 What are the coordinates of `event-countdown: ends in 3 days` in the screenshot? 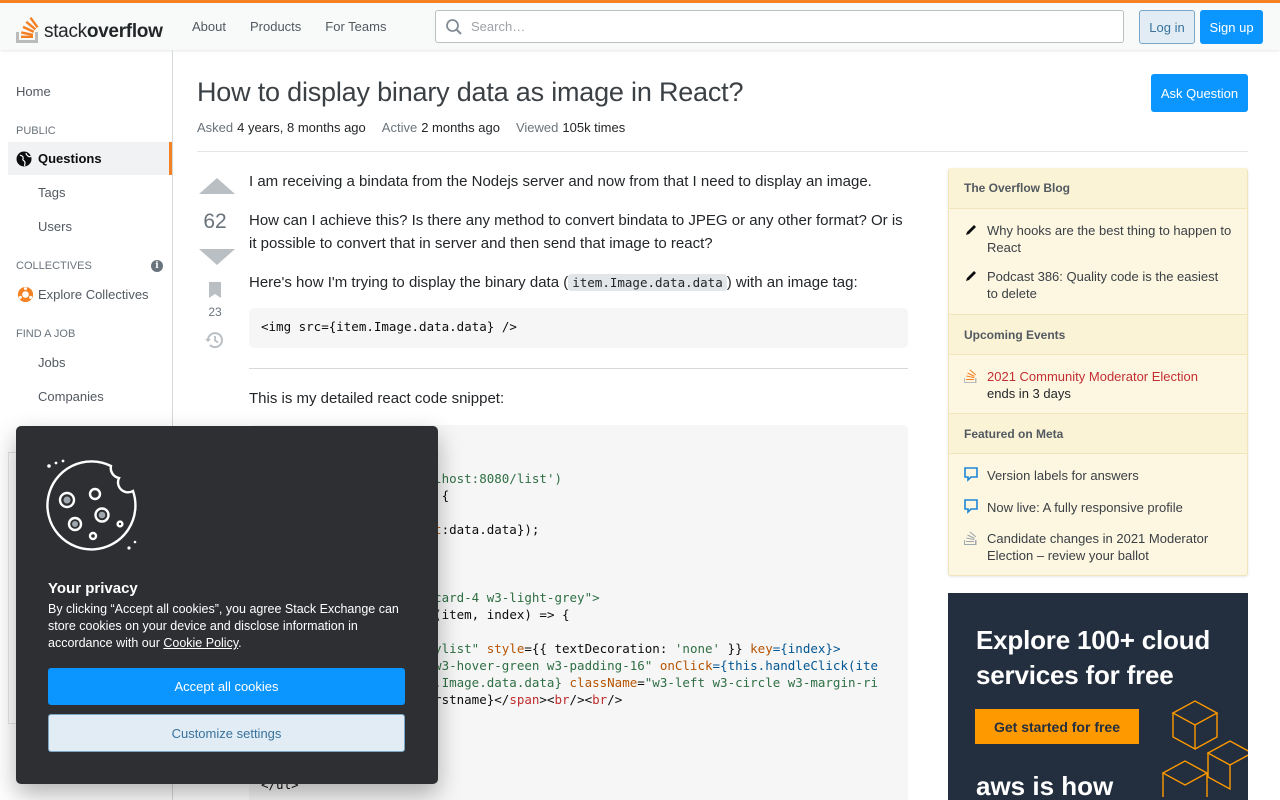 It's located at (1029, 393).